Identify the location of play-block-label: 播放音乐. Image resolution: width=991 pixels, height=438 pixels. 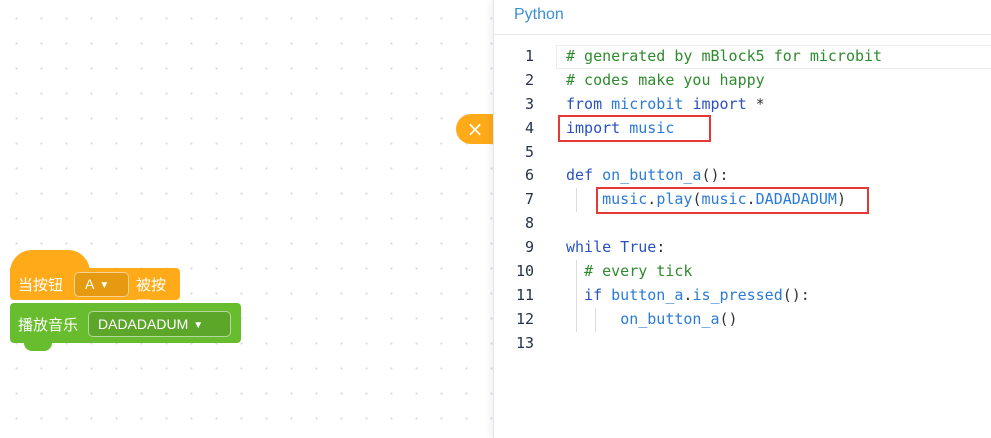
(48, 325).